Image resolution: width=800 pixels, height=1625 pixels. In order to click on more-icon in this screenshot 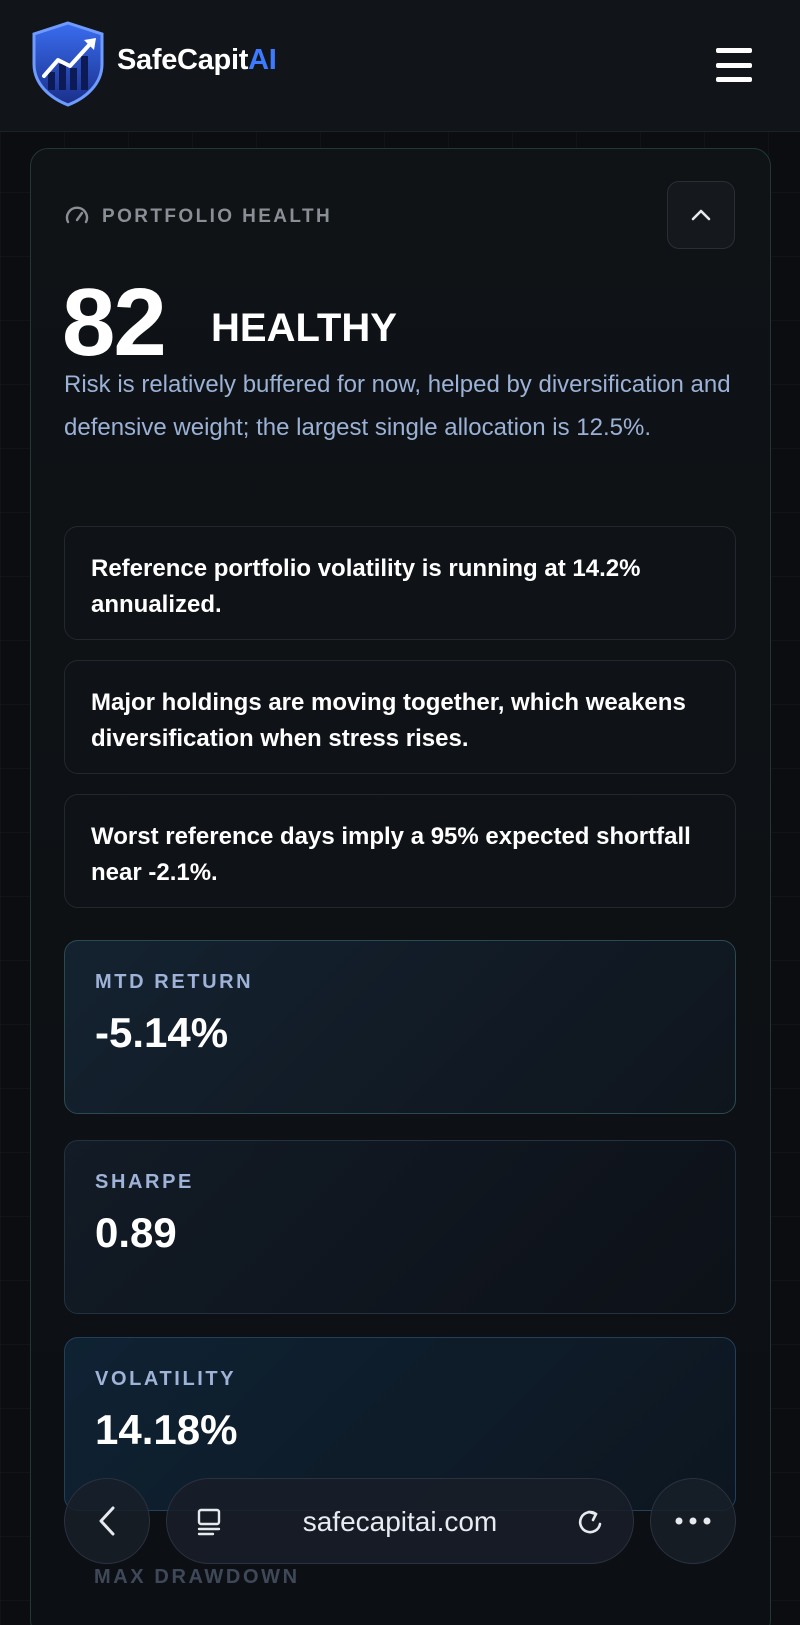, I will do `click(693, 1521)`.